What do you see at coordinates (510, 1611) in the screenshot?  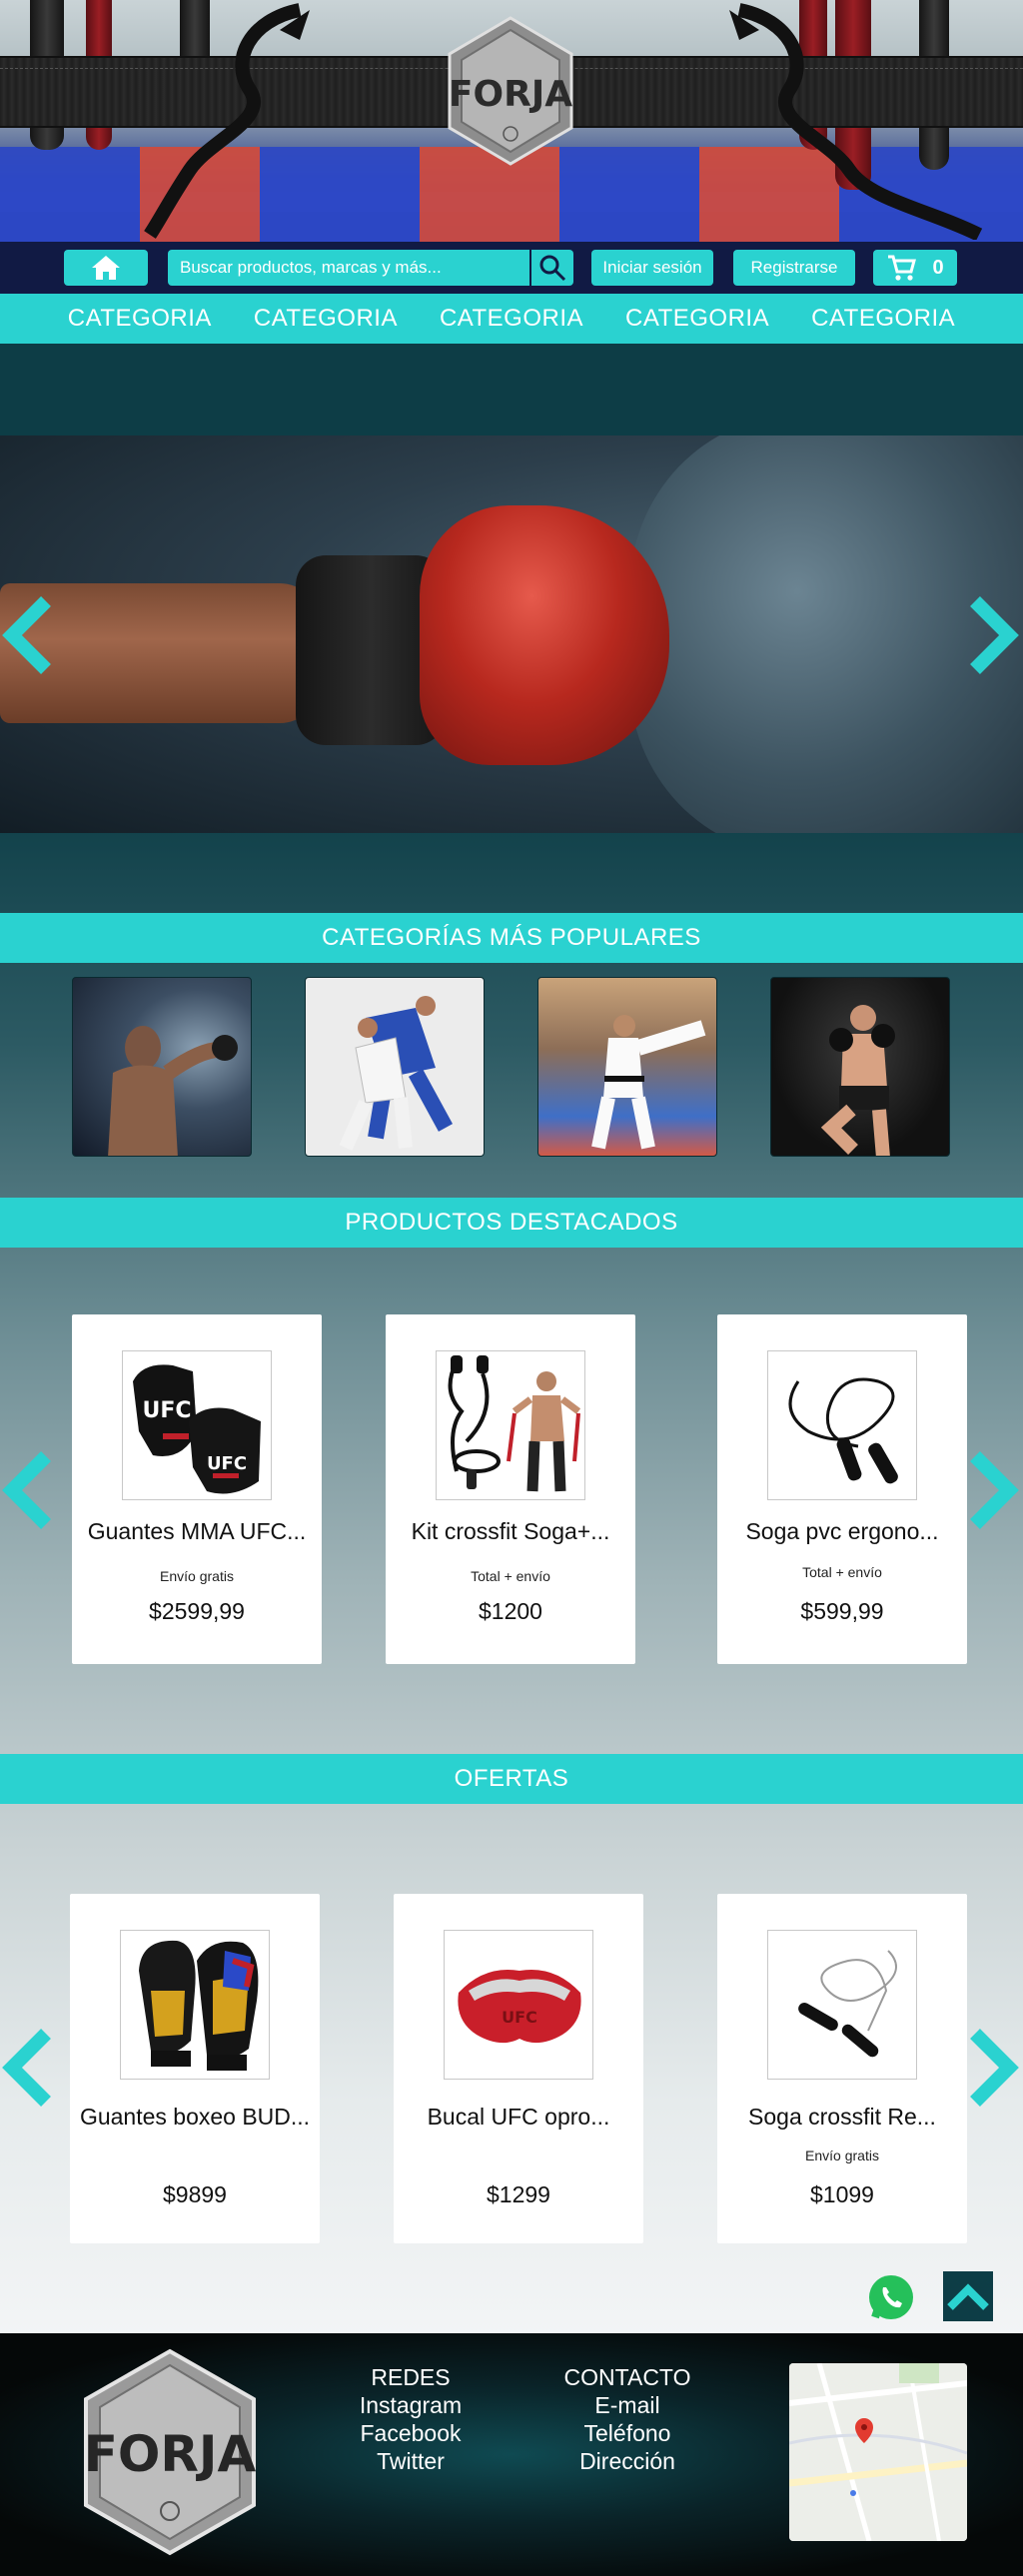 I see `product-price: $1200` at bounding box center [510, 1611].